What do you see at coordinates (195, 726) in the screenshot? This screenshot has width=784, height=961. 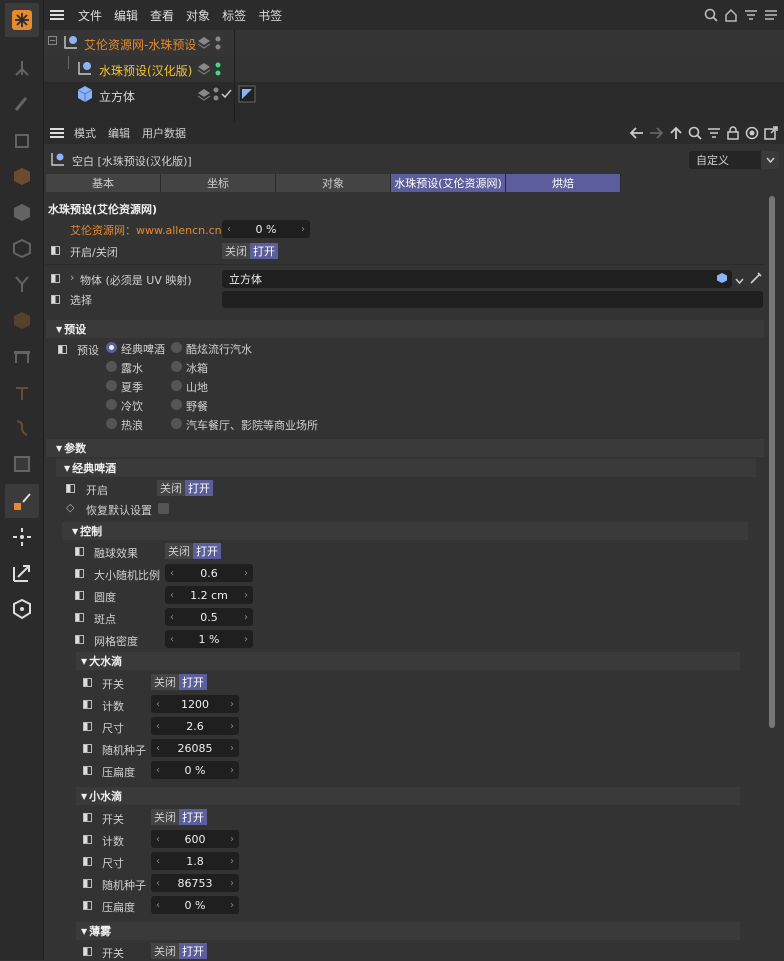 I see `param-field: ‹ 2.6 ›` at bounding box center [195, 726].